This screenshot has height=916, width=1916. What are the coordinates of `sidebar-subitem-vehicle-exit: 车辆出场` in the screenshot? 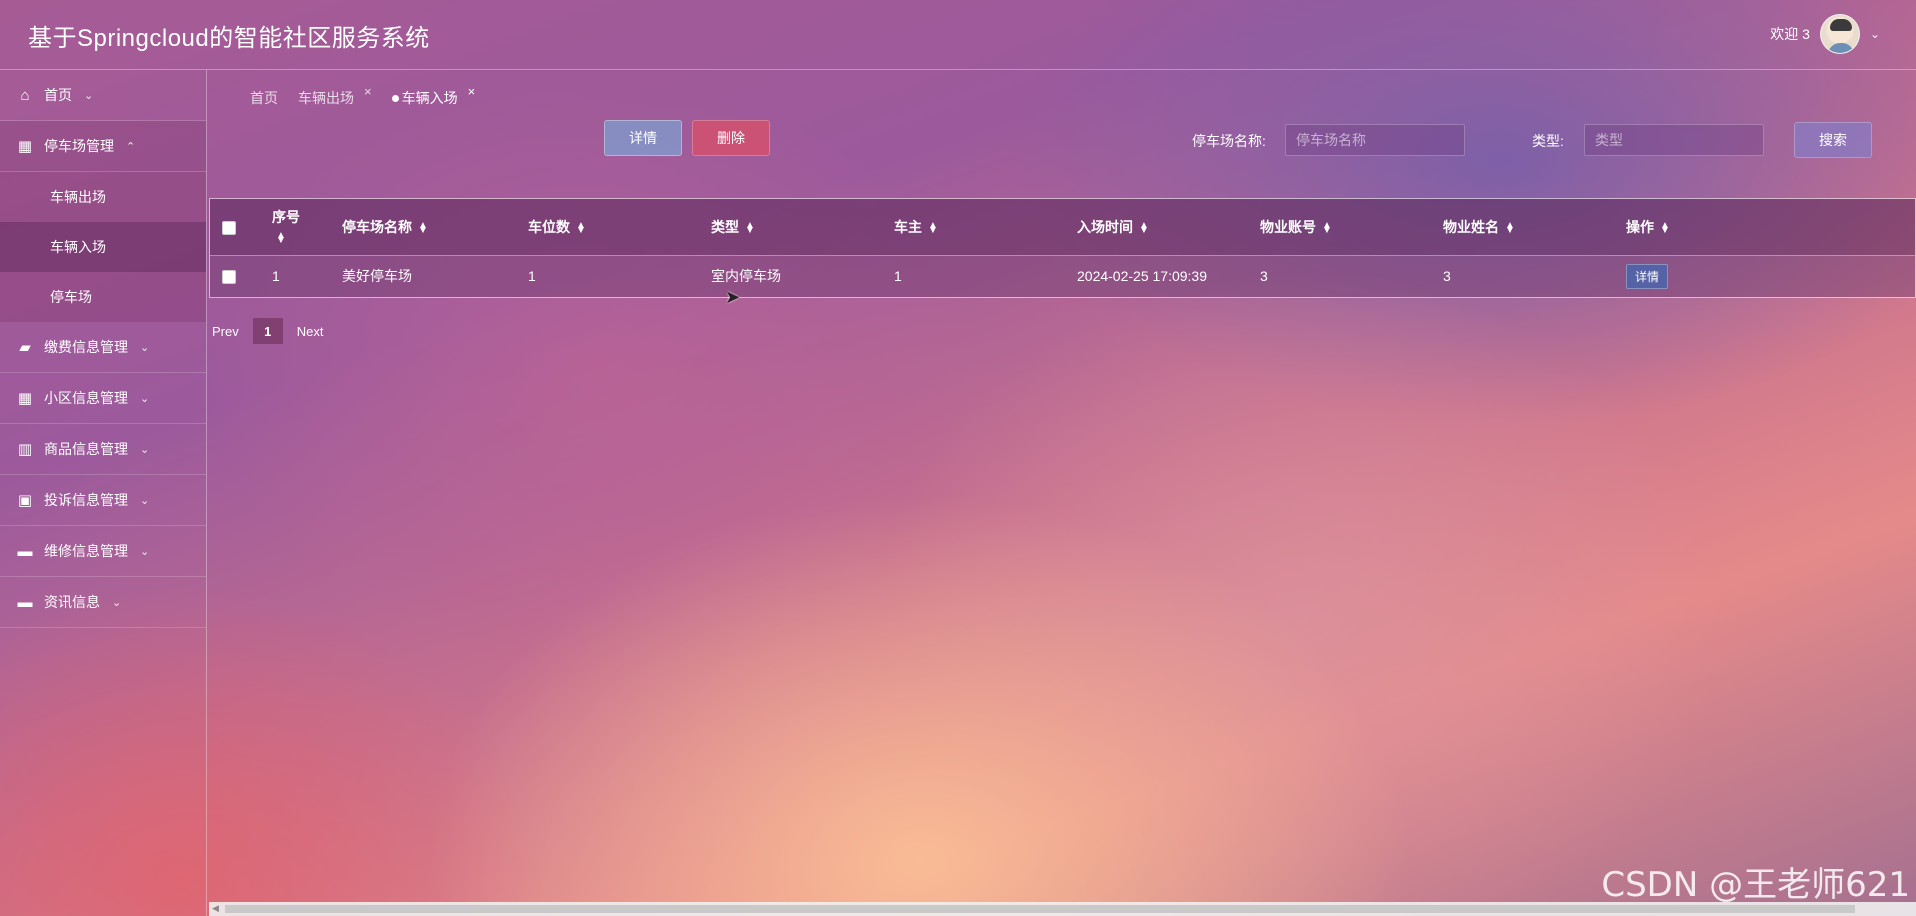 It's located at (103, 197).